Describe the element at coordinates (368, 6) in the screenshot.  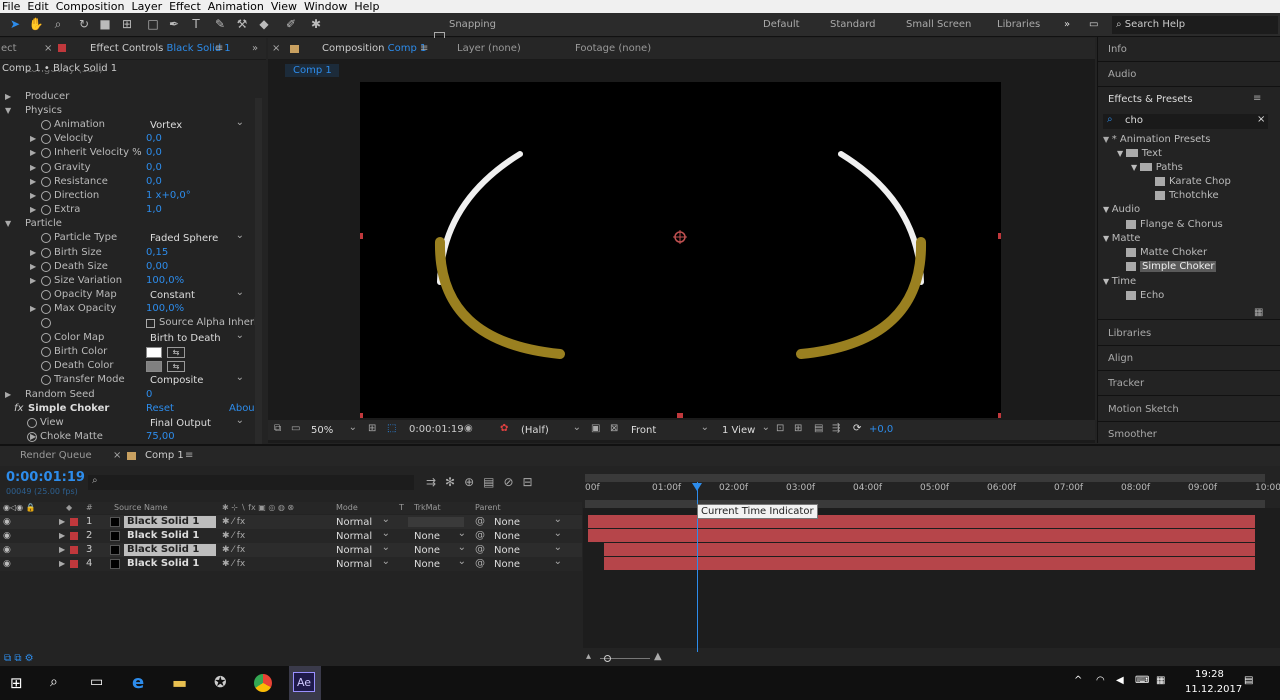
I see `menu-help: Help` at that location.